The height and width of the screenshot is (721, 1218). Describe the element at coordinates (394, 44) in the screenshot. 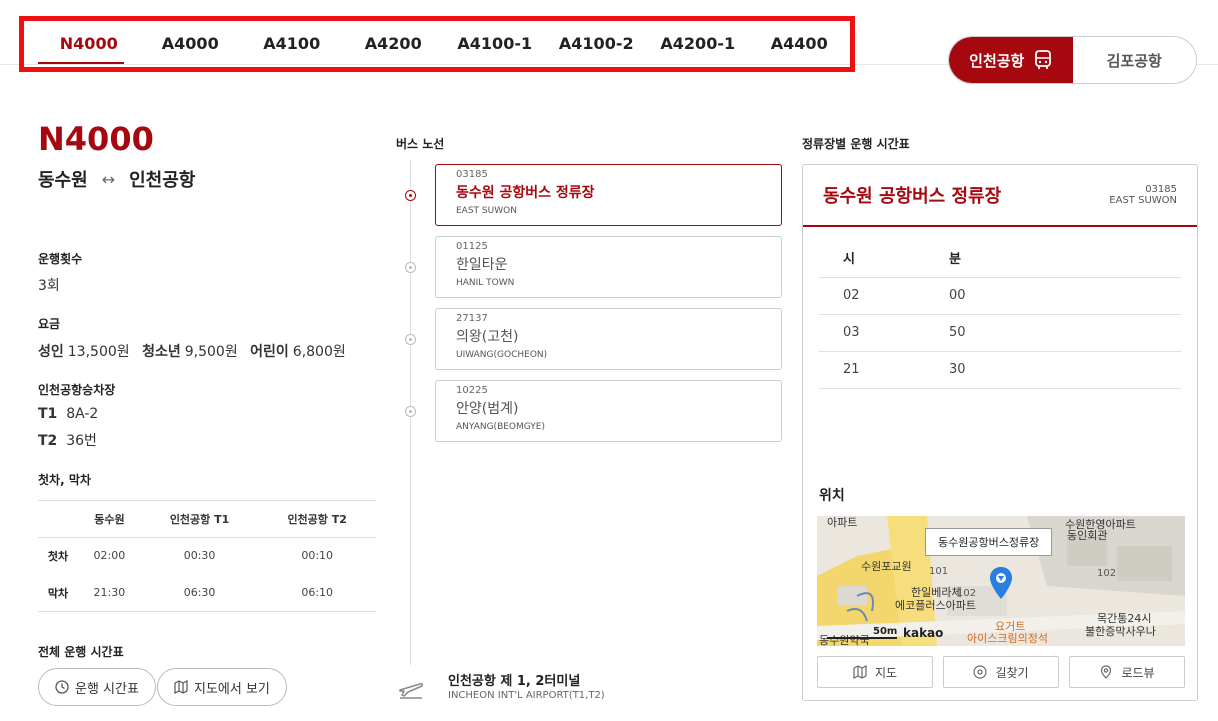

I see `tab-a4200: A4200` at that location.